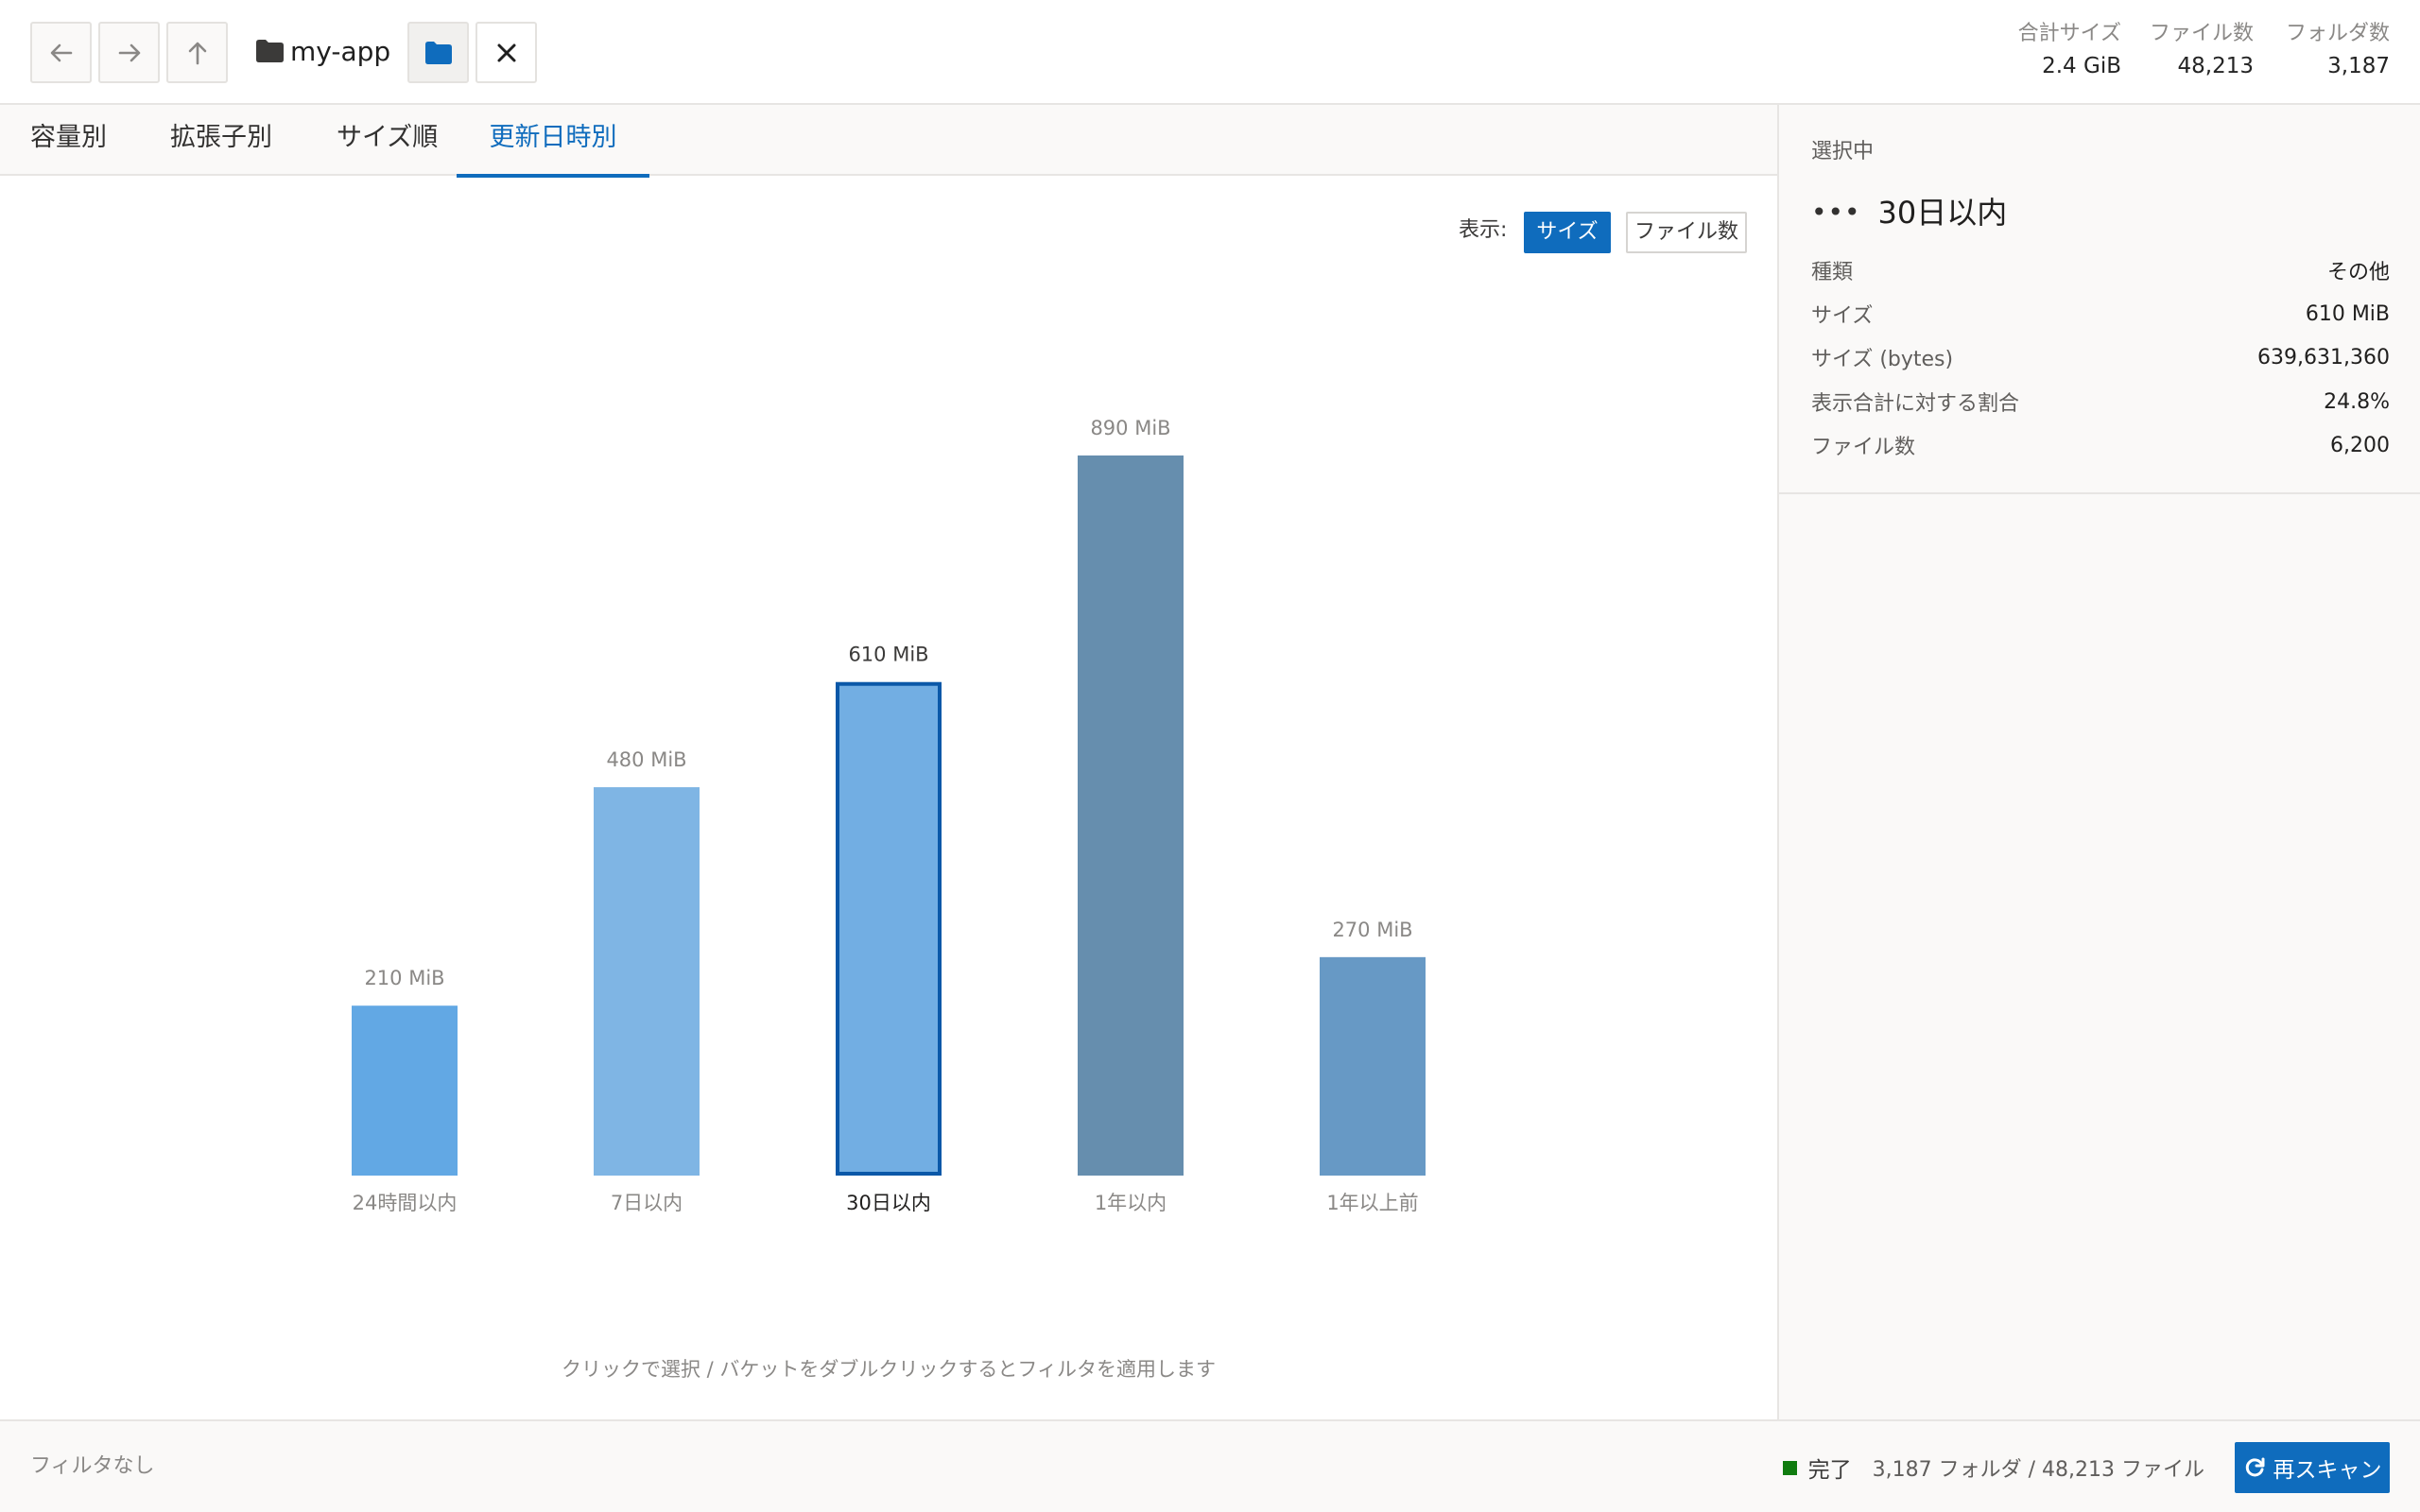  I want to click on divider, so click(2099, 493).